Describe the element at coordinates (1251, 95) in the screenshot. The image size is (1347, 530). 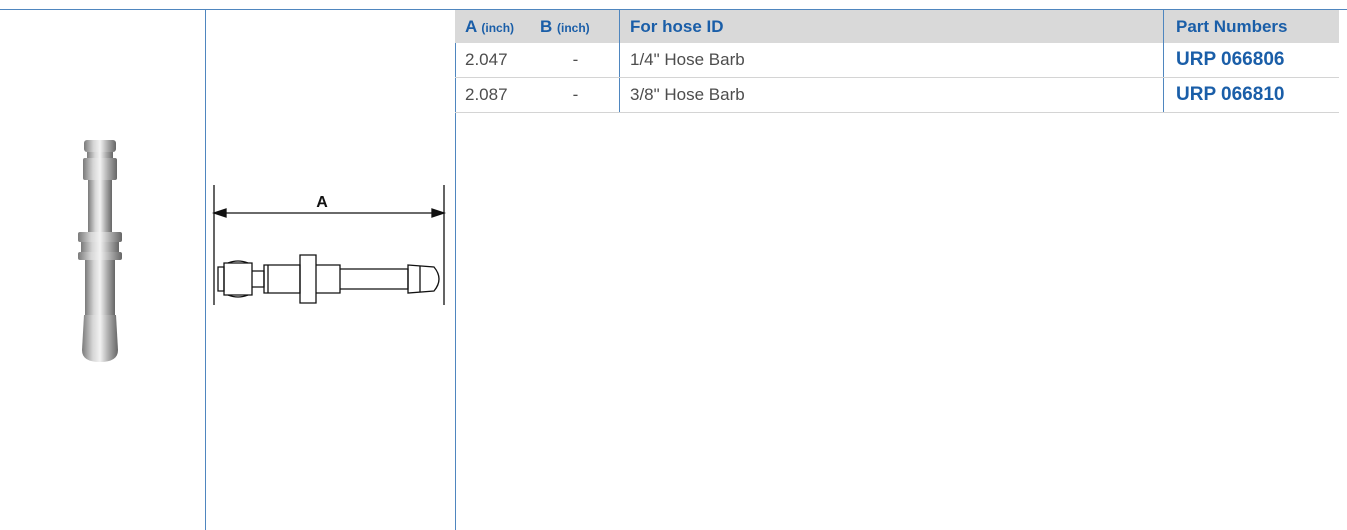
I see `part-number-link: URP 066810` at that location.